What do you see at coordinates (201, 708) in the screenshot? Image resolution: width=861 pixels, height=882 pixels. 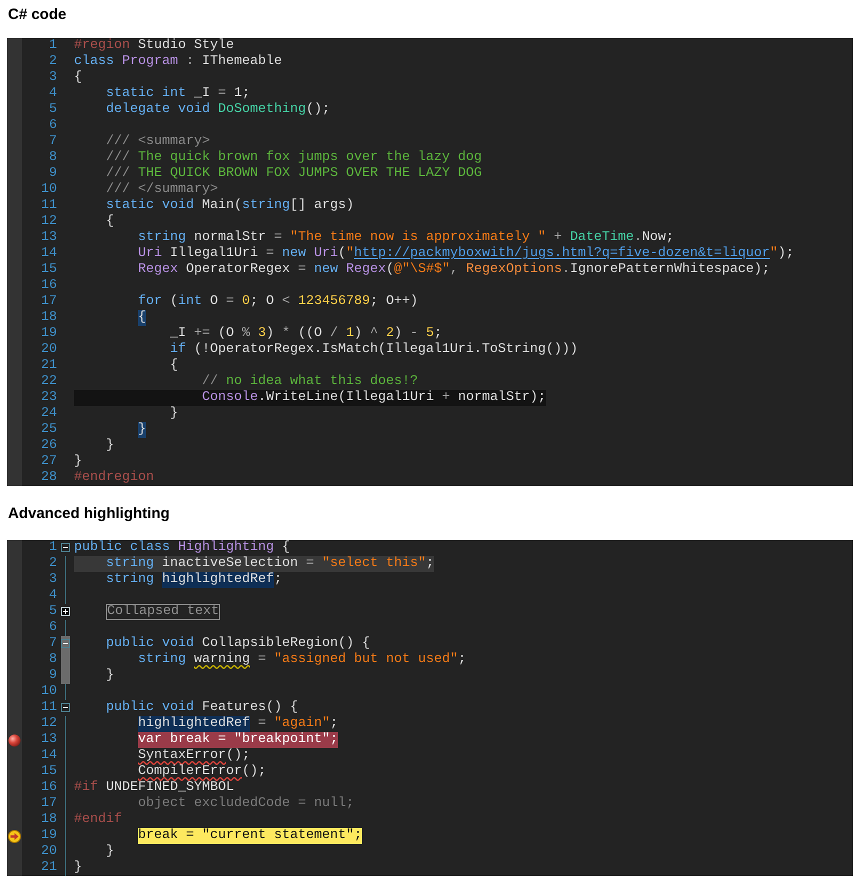 I see `code-line: public void Features() {` at bounding box center [201, 708].